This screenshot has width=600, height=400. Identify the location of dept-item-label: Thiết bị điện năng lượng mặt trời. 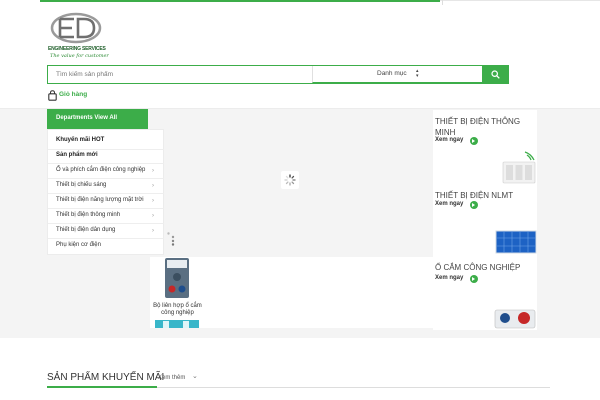
(100, 200).